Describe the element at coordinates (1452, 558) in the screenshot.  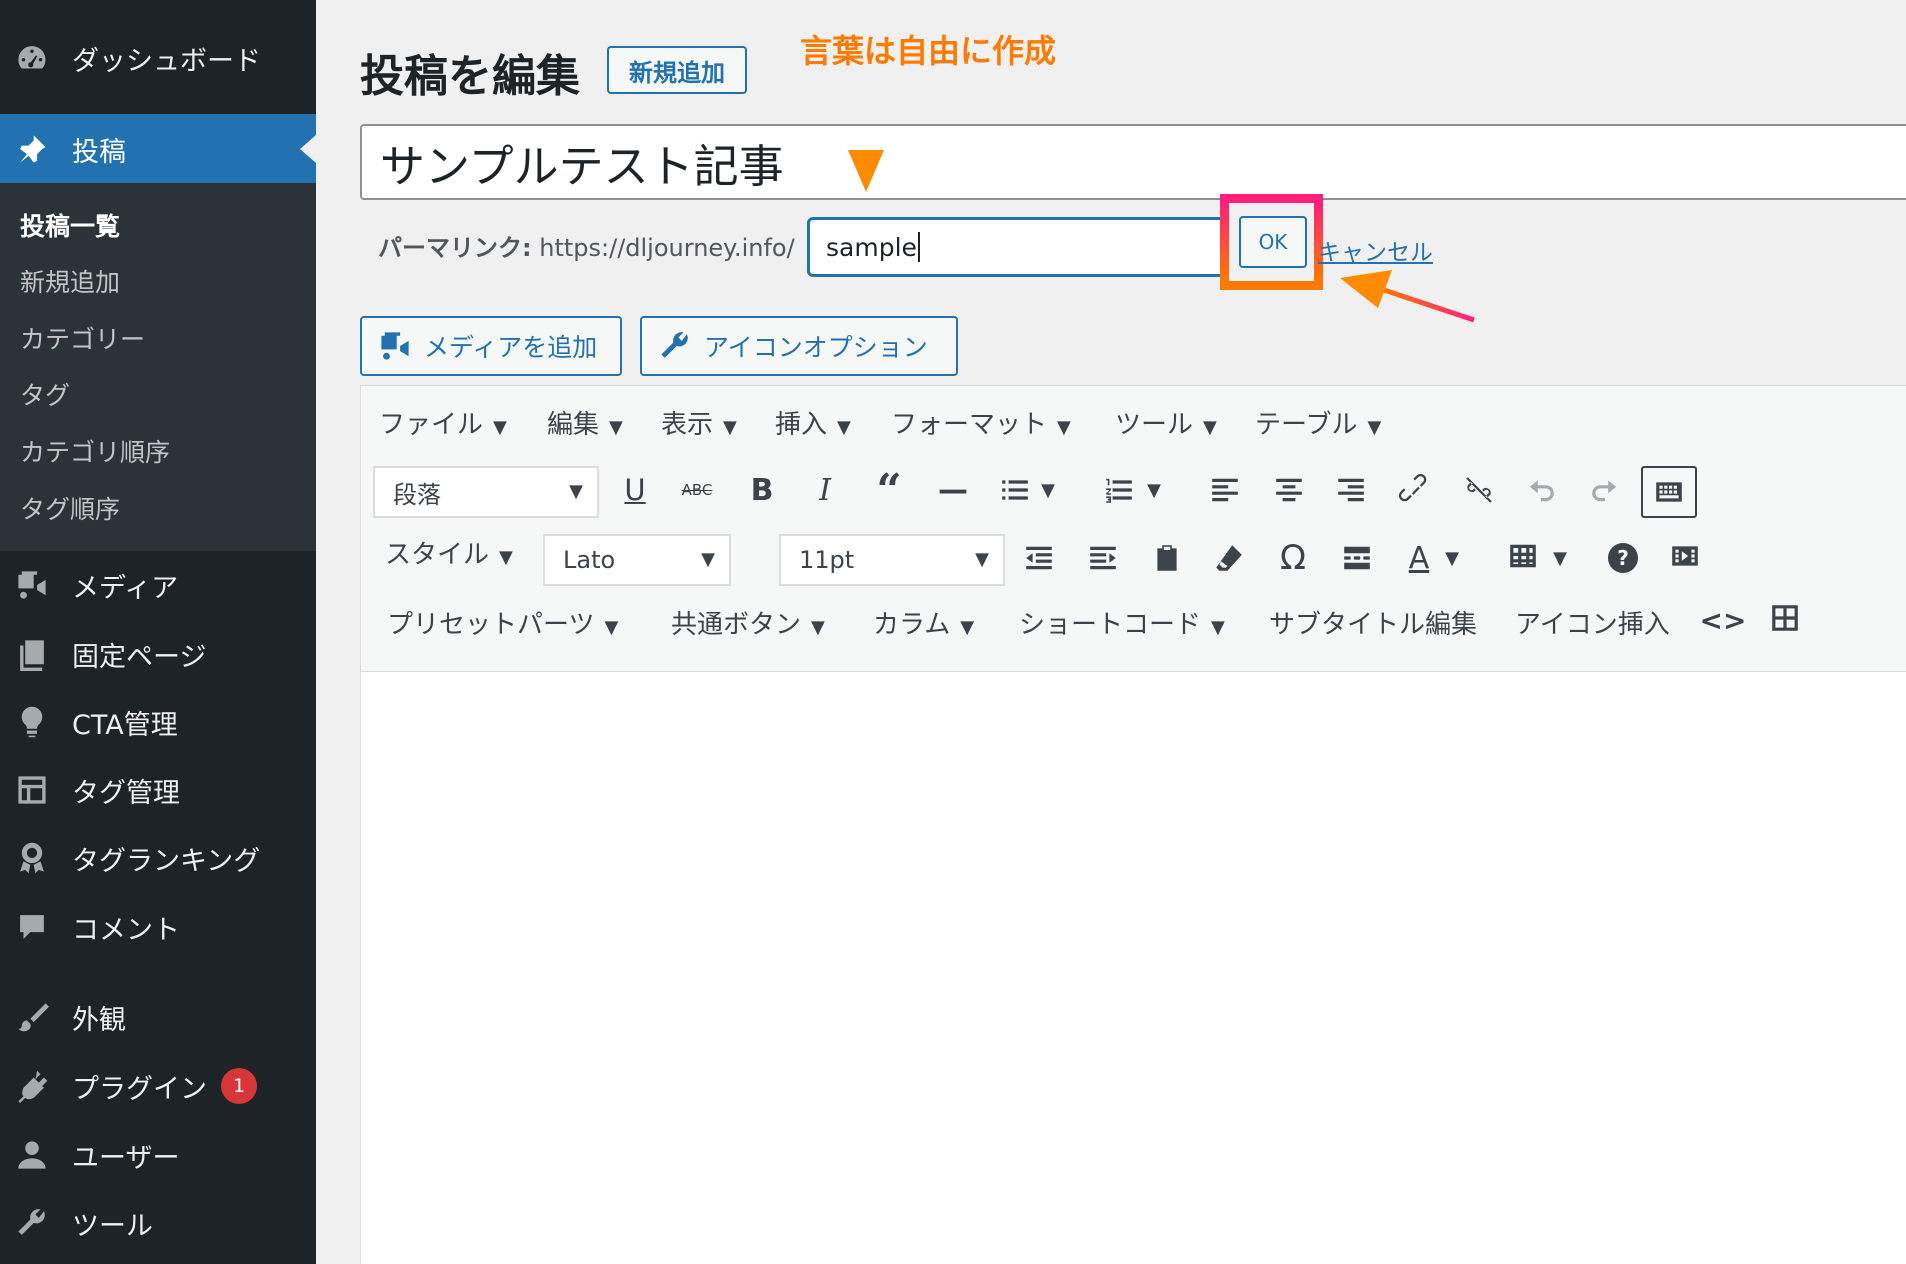
I see `text-color-dropdown: ▼` at that location.